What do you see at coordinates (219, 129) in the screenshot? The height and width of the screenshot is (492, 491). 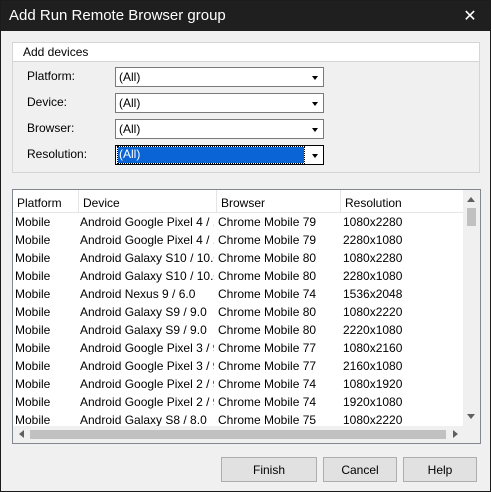 I see `browser-select: (All)` at bounding box center [219, 129].